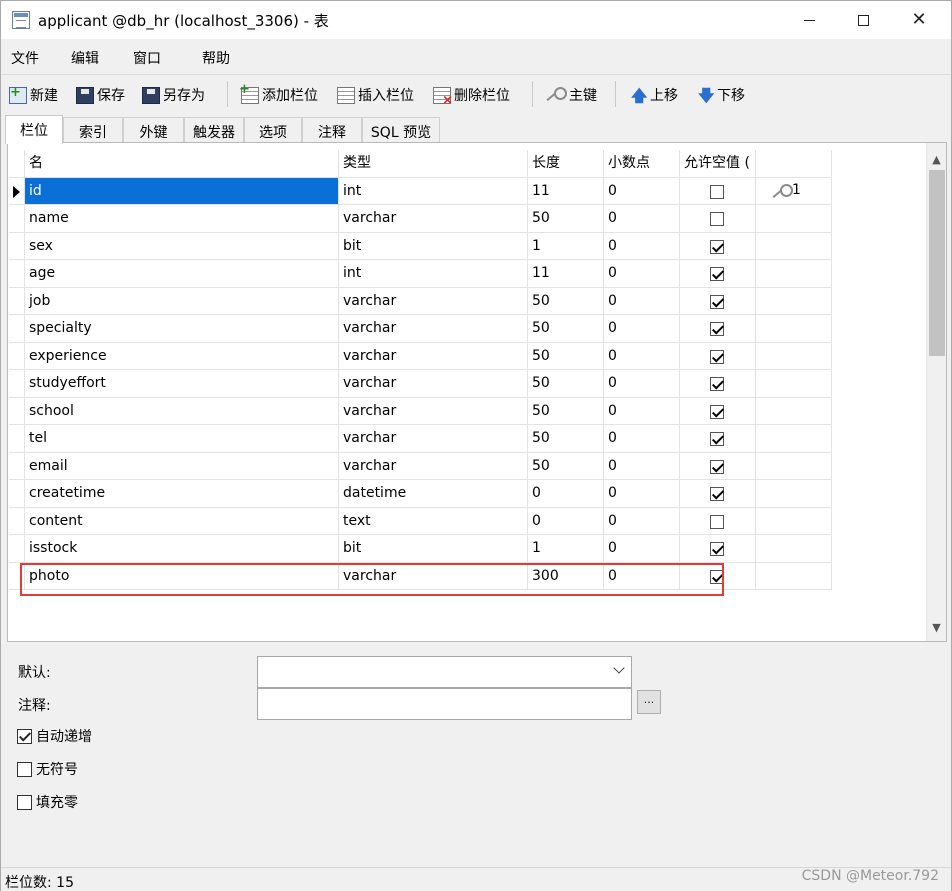 This screenshot has height=891, width=952. What do you see at coordinates (936, 160) in the screenshot?
I see `scroll-up-icon: ▲` at bounding box center [936, 160].